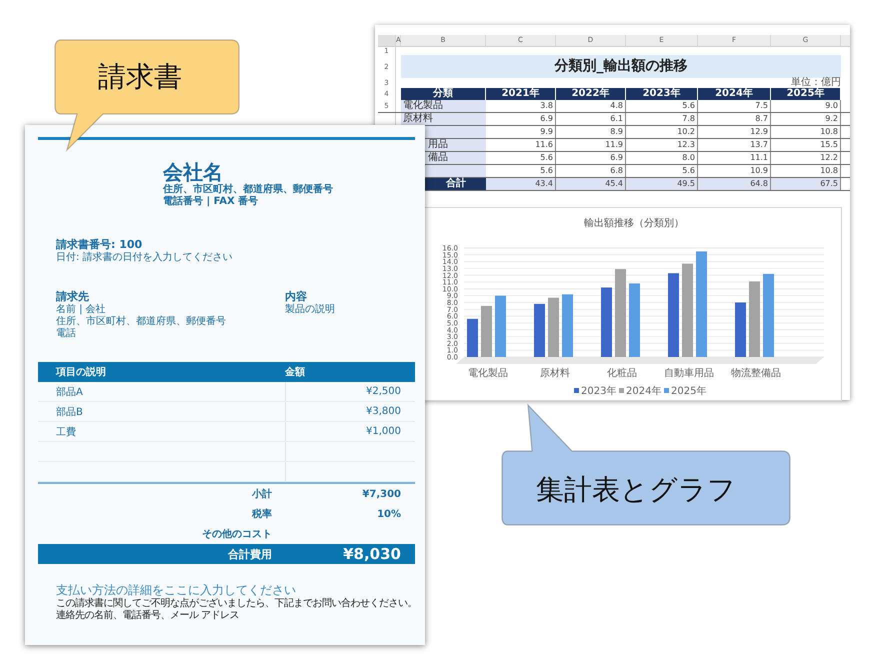 The image size is (874, 662). Describe the element at coordinates (69, 392) in the screenshot. I see `table-cell: 部品A` at that location.